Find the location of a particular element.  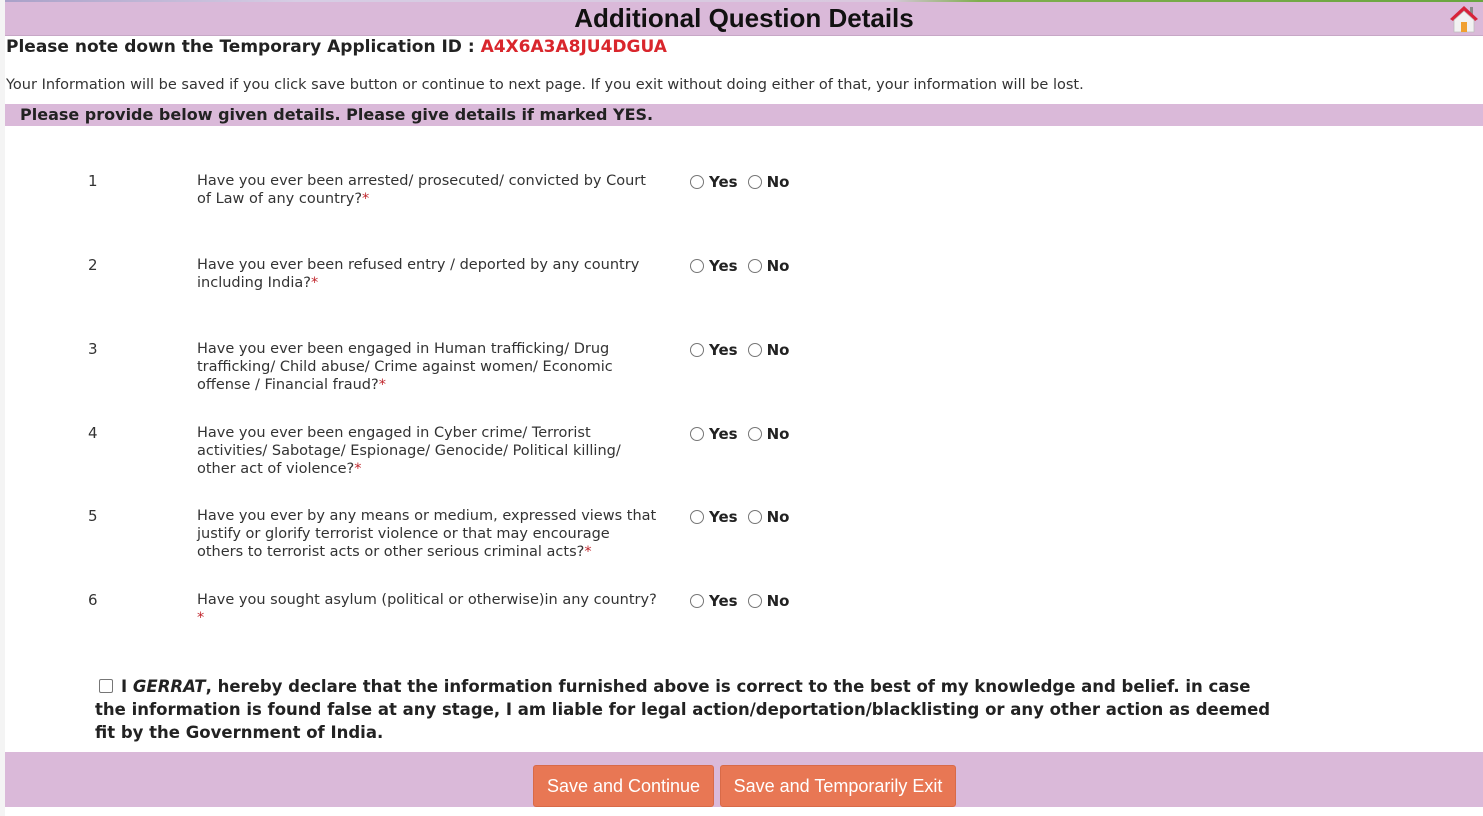

page-title: Additional Question Details is located at coordinates (744, 18).